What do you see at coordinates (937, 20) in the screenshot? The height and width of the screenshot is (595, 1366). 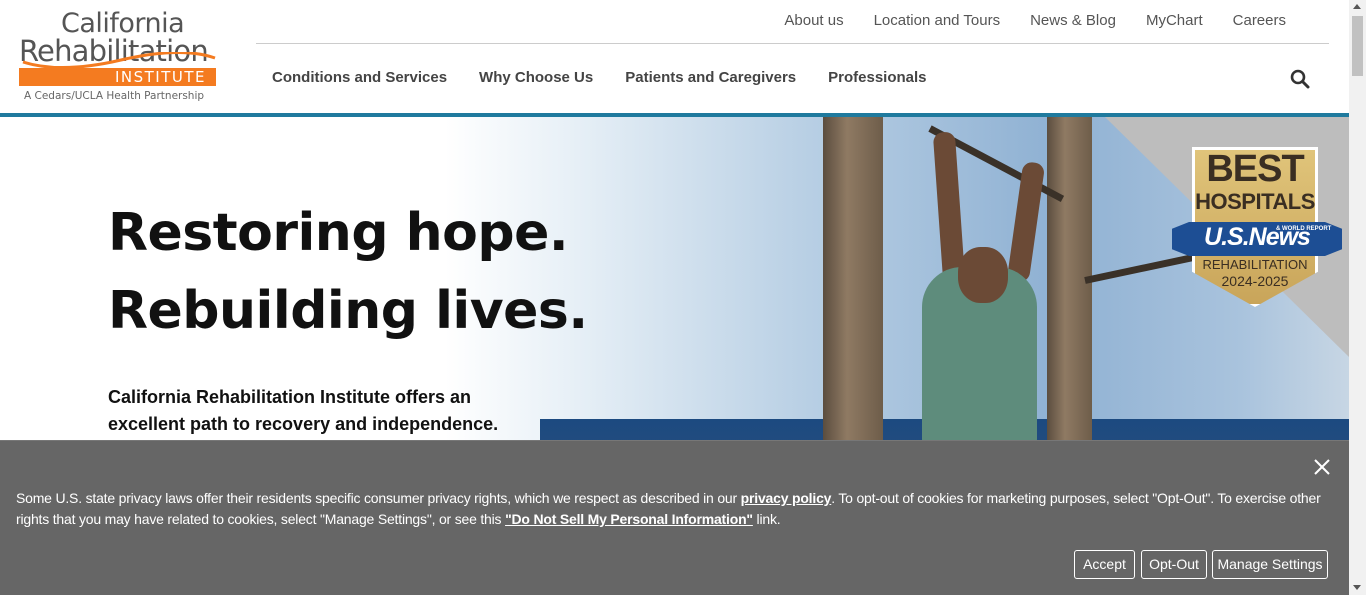 I see `utility-nav-location: Location and Tours` at bounding box center [937, 20].